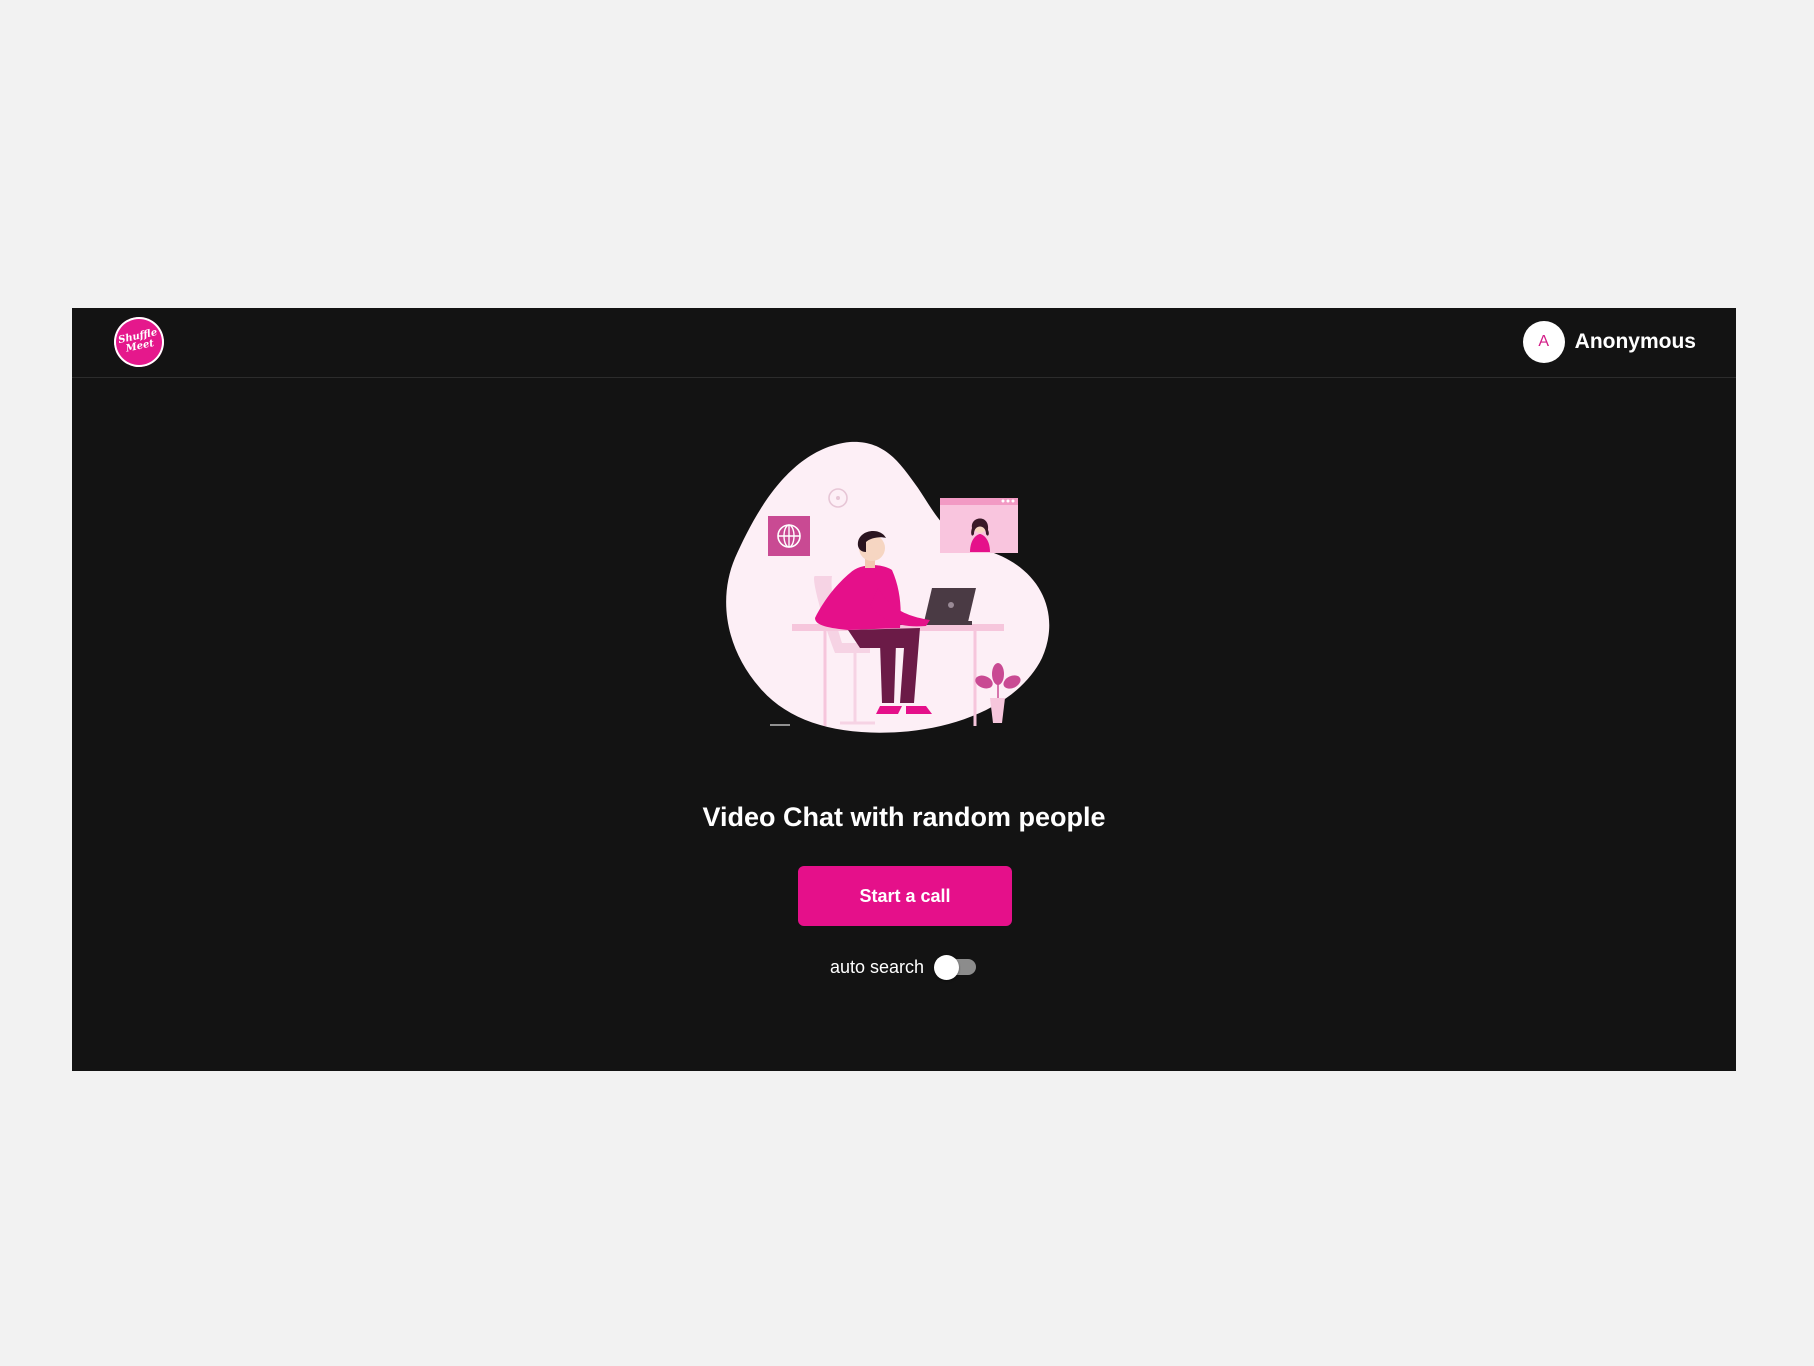 This screenshot has width=1814, height=1366. I want to click on logo: Shuffle Meet, so click(139, 342).